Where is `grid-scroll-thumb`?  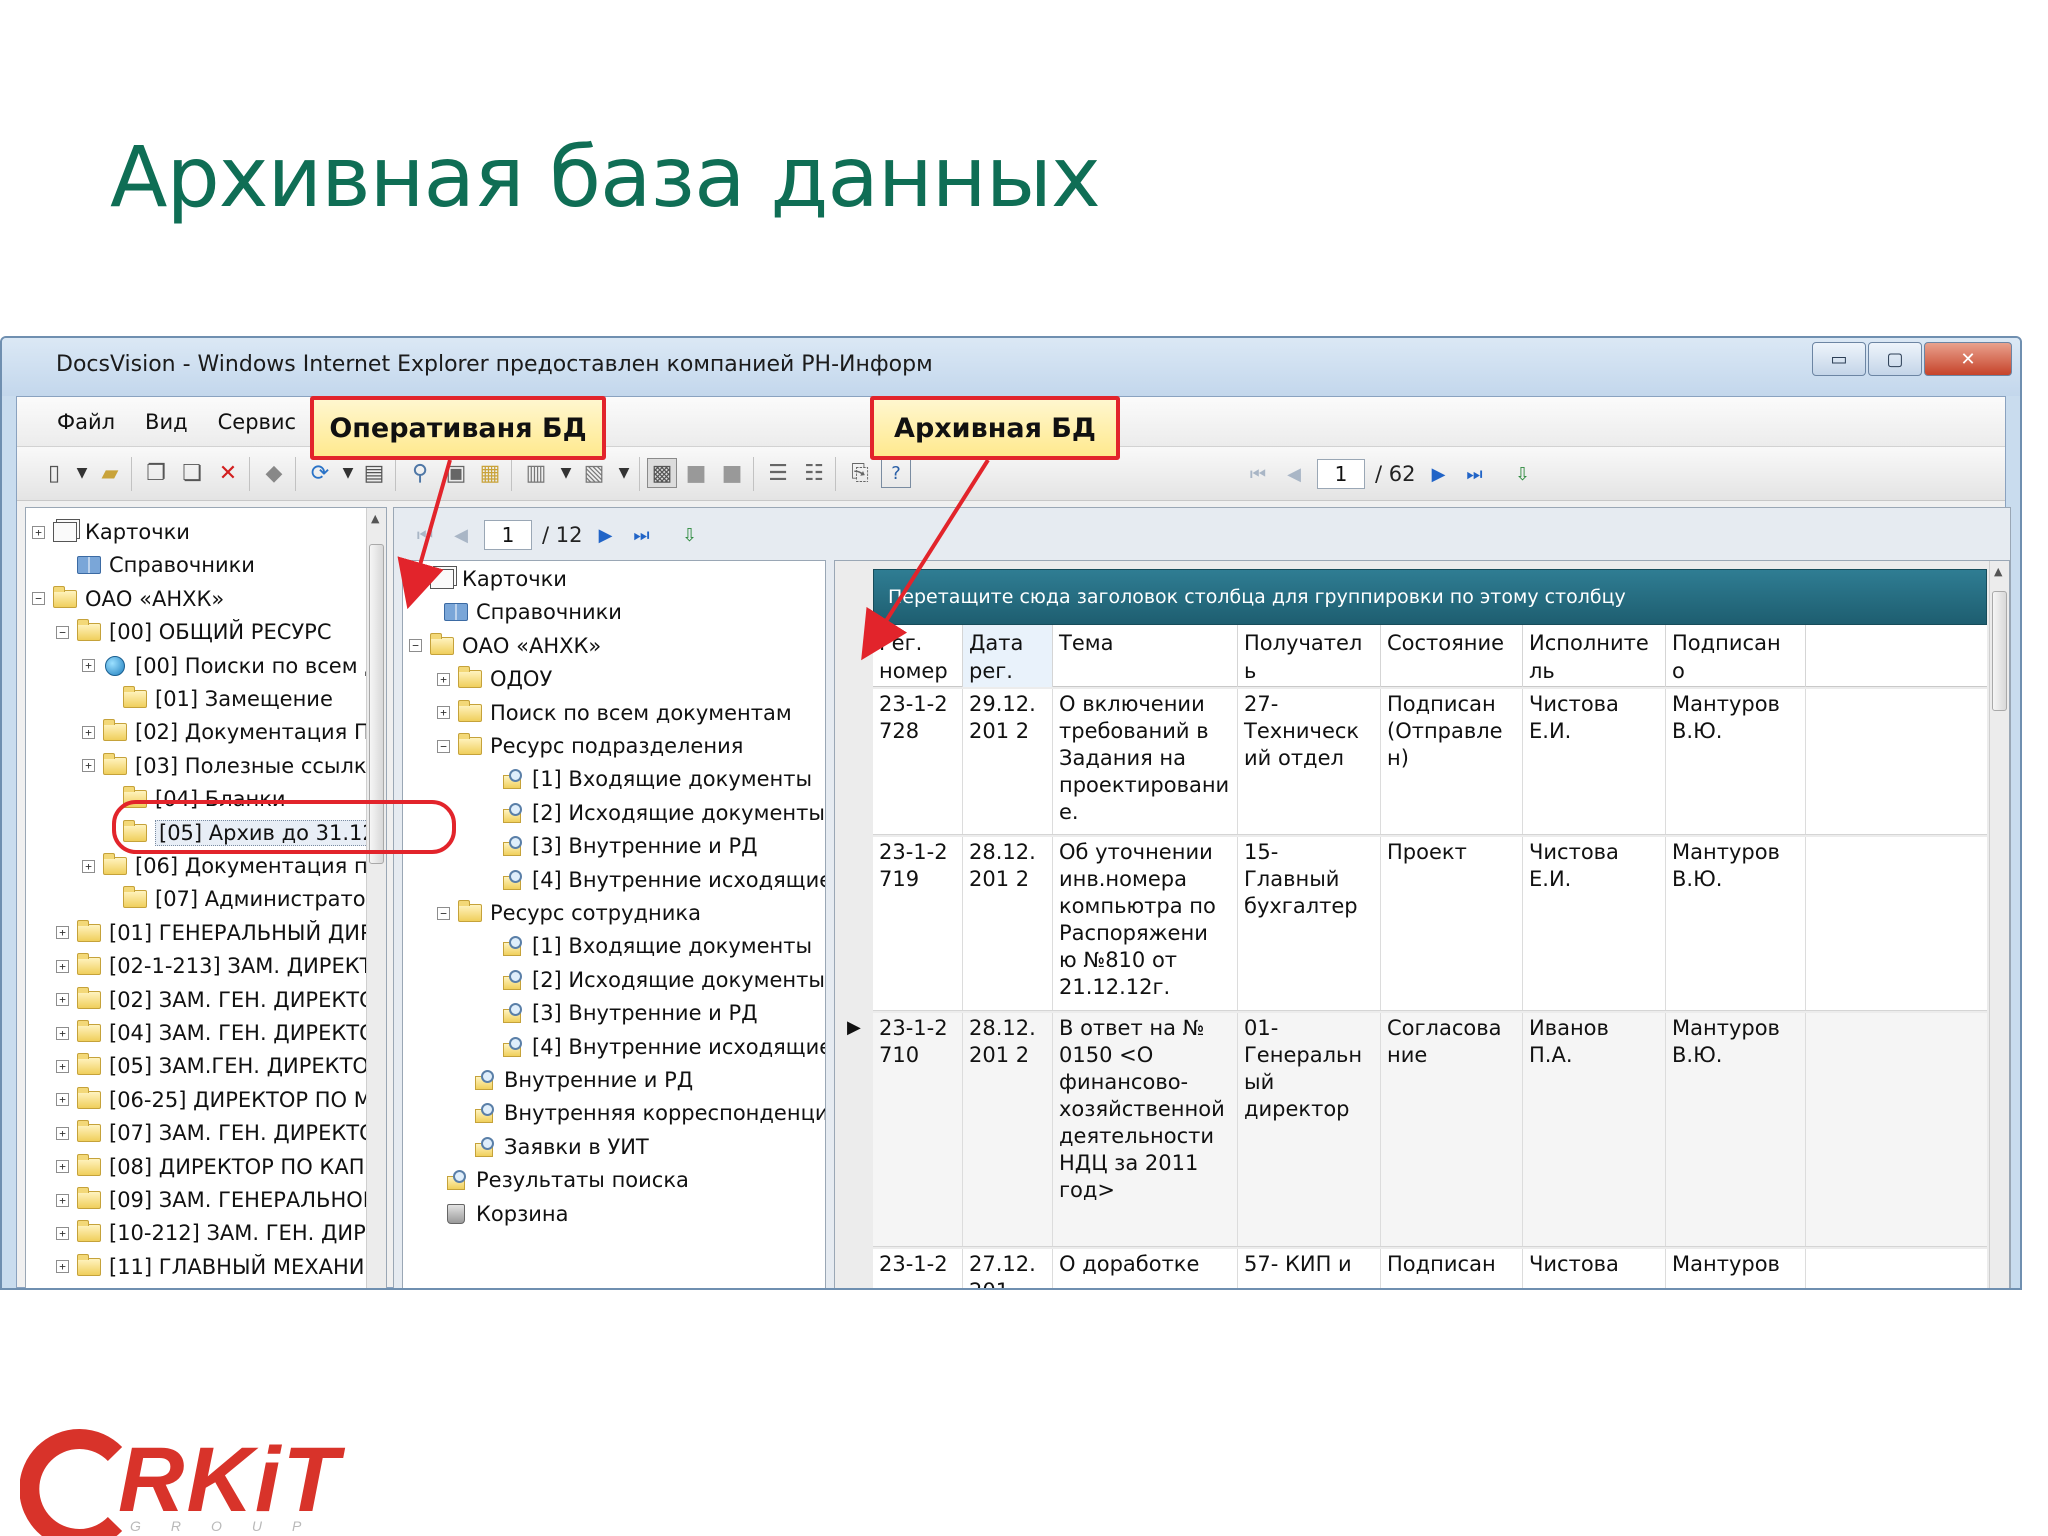 grid-scroll-thumb is located at coordinates (1999, 651).